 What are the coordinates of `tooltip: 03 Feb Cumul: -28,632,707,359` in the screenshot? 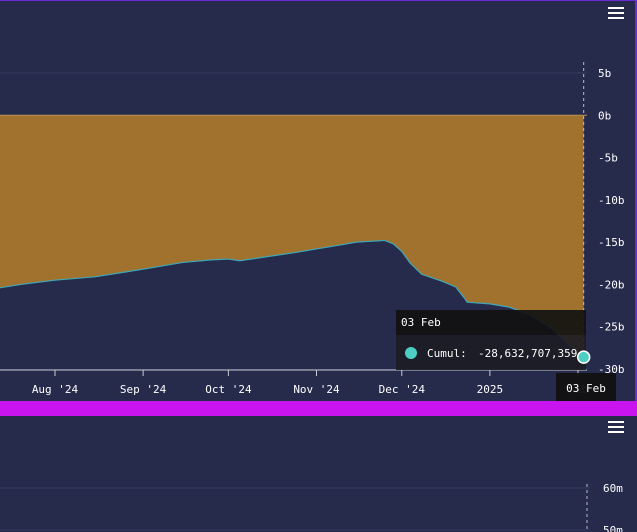 It's located at (491, 340).